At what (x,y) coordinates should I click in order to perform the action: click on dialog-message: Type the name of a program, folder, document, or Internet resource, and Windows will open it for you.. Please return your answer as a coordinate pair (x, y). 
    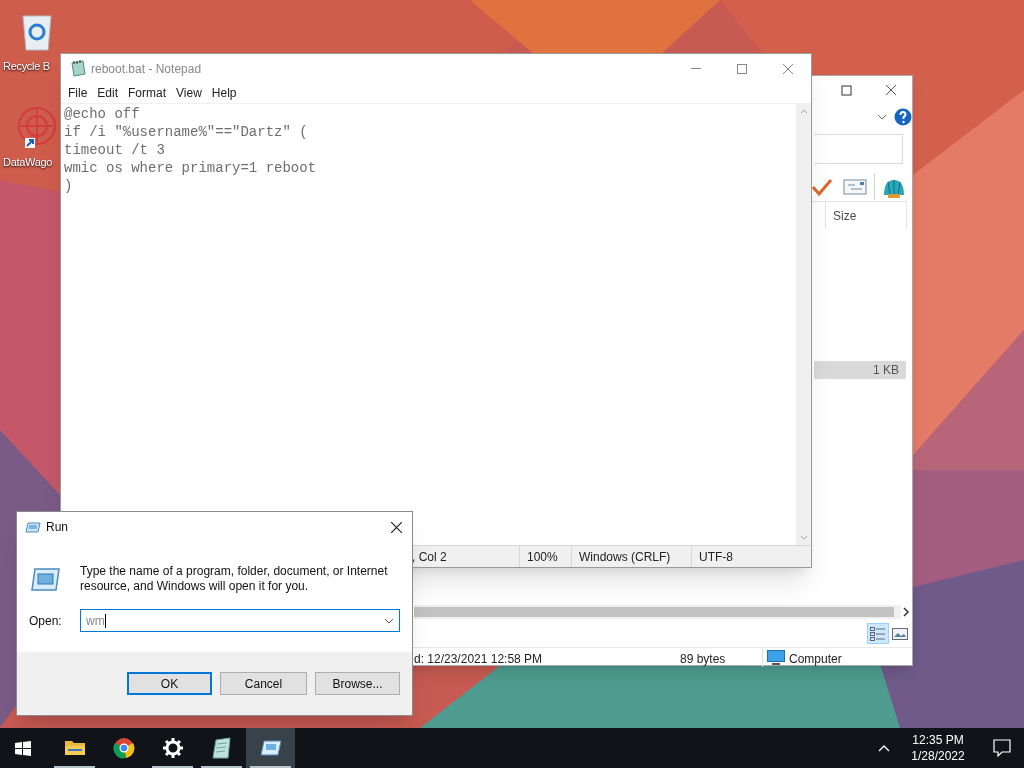
    Looking at the image, I should click on (234, 579).